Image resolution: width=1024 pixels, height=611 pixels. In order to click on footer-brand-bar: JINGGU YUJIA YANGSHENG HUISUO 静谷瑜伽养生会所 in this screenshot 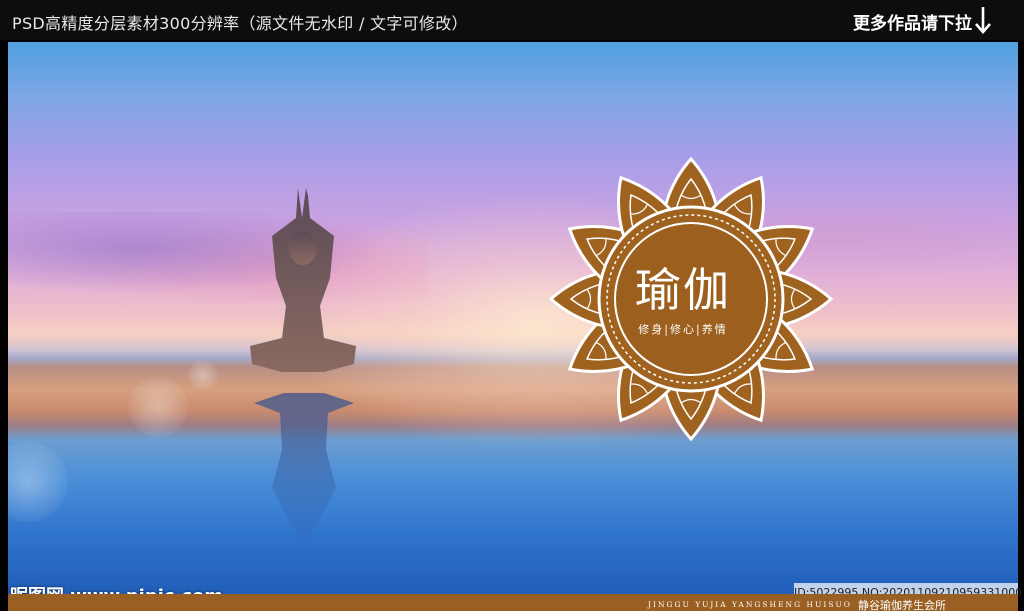, I will do `click(513, 602)`.